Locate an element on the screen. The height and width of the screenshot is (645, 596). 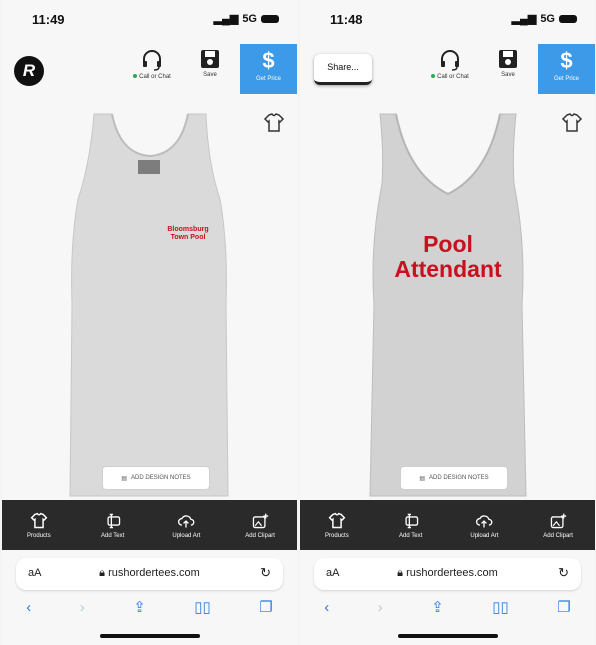
upload-art-label: Upload Art is located at coordinates (484, 535).